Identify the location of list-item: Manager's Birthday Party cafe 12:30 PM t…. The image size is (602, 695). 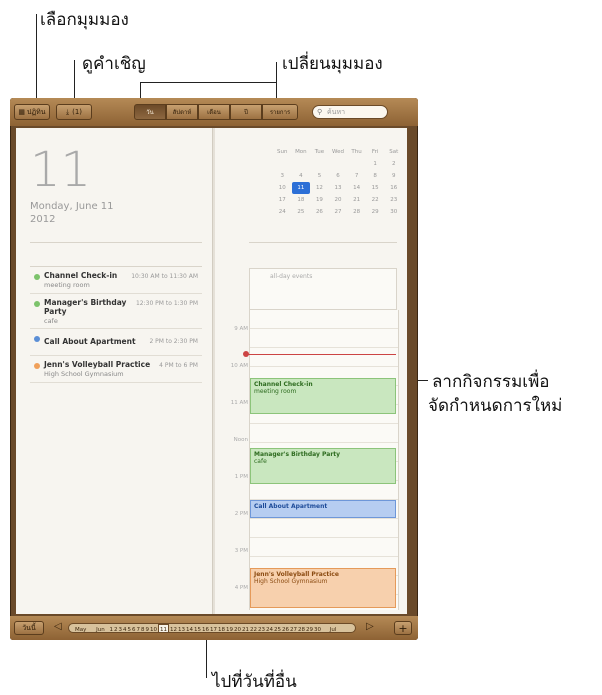
(116, 311).